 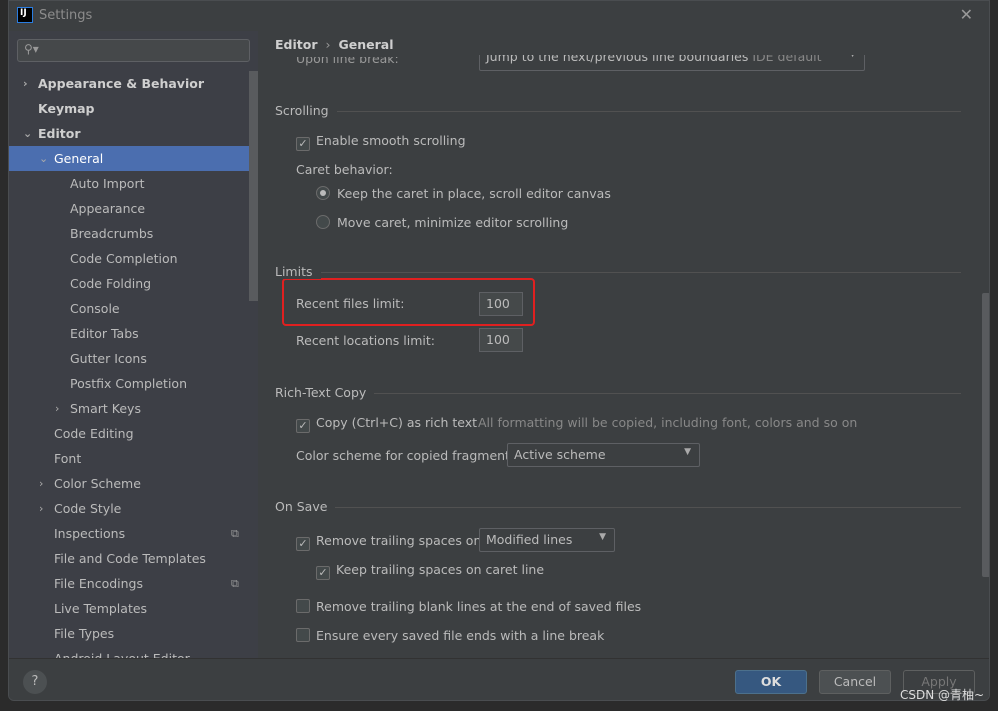 I want to click on tree-item: Code Editing, so click(x=129, y=433).